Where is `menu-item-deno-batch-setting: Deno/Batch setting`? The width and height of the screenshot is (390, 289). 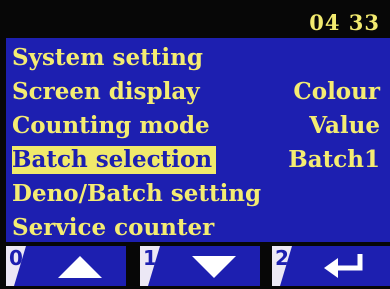 menu-item-deno-batch-setting: Deno/Batch setting is located at coordinates (198, 195).